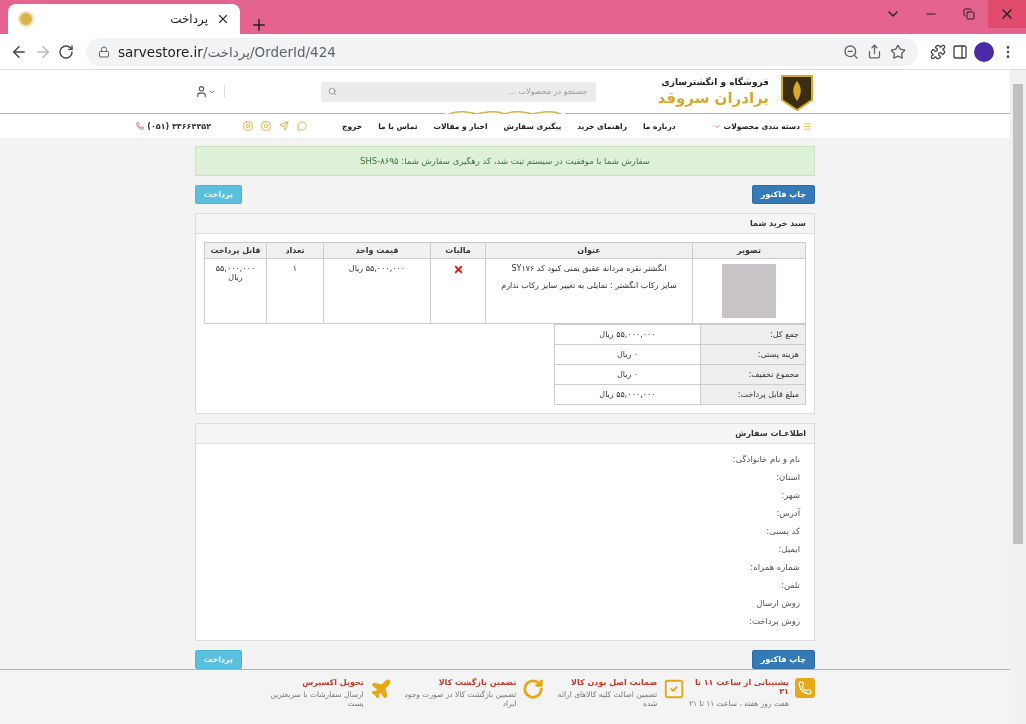  What do you see at coordinates (235, 250) in the screenshot?
I see `column-header: قابل پرداخت` at bounding box center [235, 250].